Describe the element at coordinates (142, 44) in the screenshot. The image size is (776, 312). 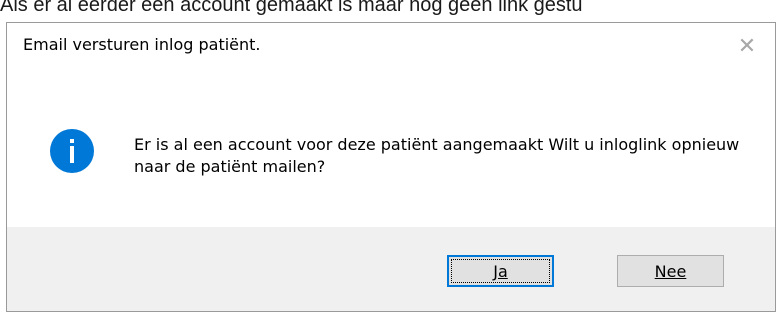
I see `dialog-title: Email versturen inlog patiënt.` at that location.